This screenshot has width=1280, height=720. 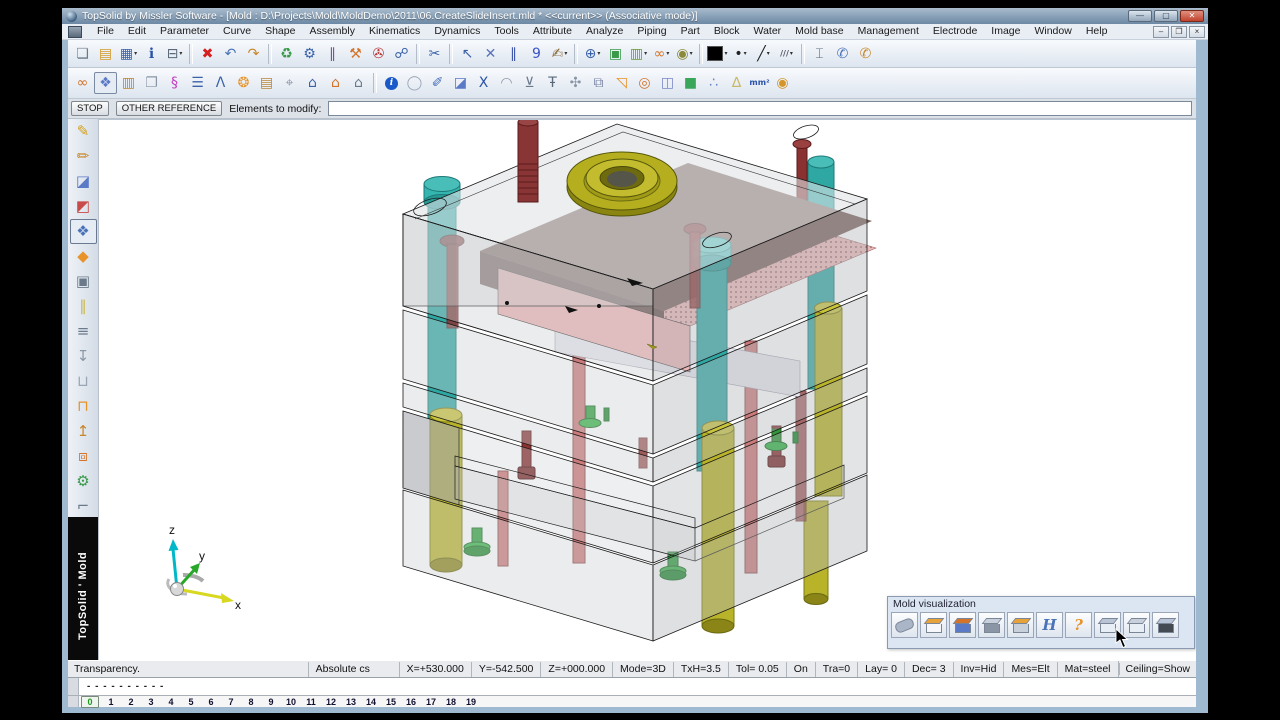 What do you see at coordinates (207, 54) in the screenshot?
I see `delete: ✖` at bounding box center [207, 54].